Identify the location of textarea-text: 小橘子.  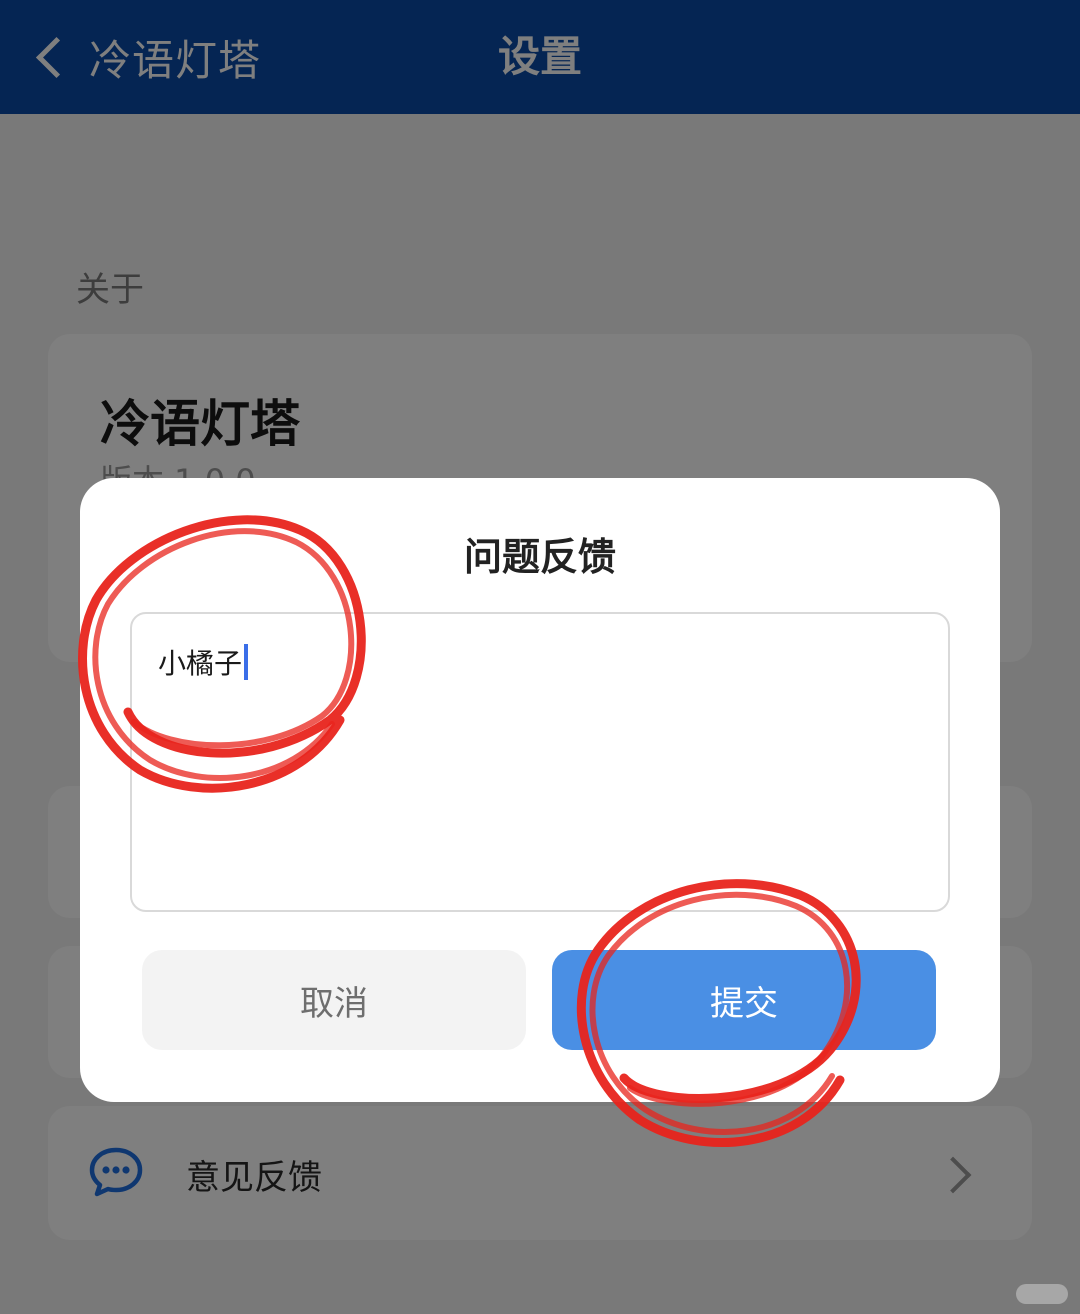
(200, 663).